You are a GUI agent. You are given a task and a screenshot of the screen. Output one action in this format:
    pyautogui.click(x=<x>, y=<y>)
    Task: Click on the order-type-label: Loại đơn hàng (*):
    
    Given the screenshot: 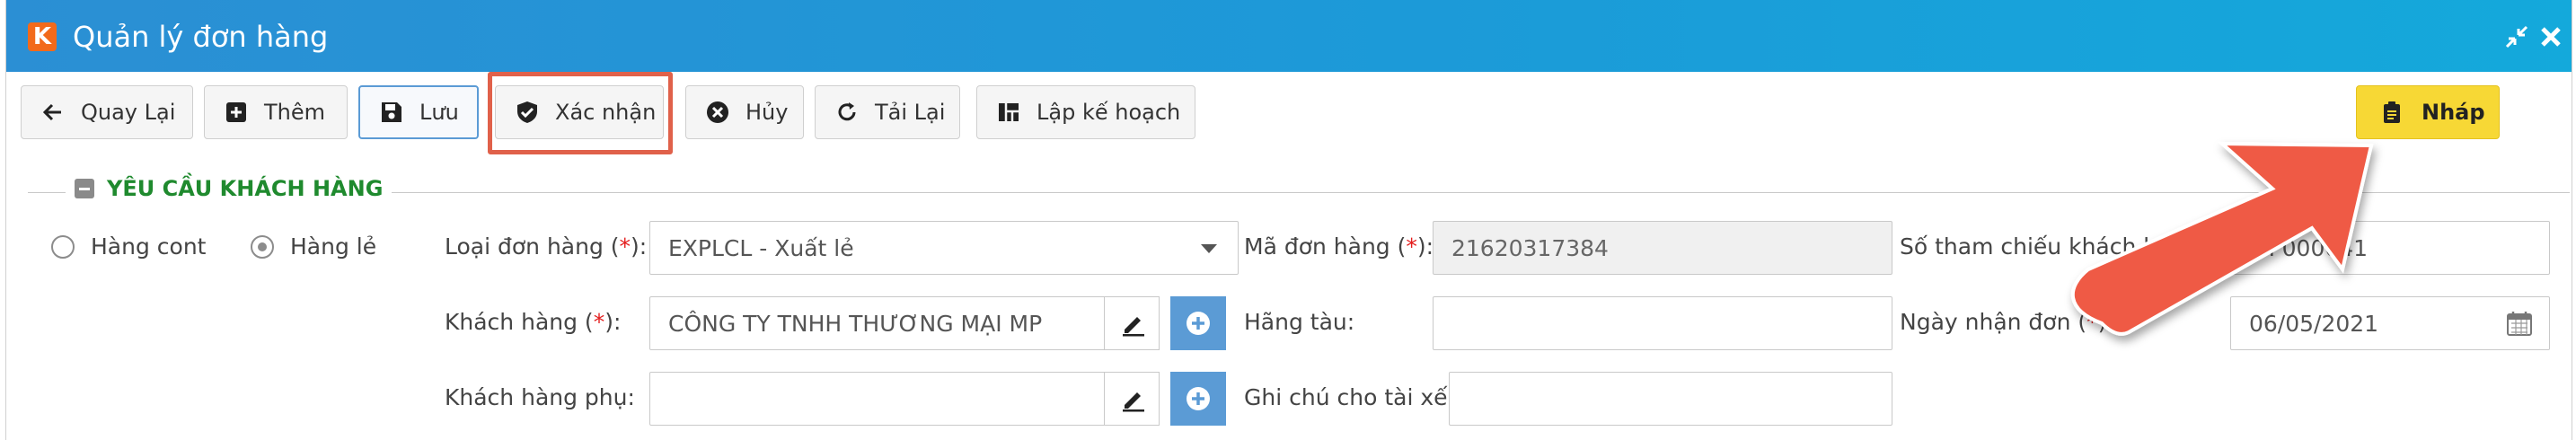 What is the action you would take?
    pyautogui.click(x=546, y=246)
    